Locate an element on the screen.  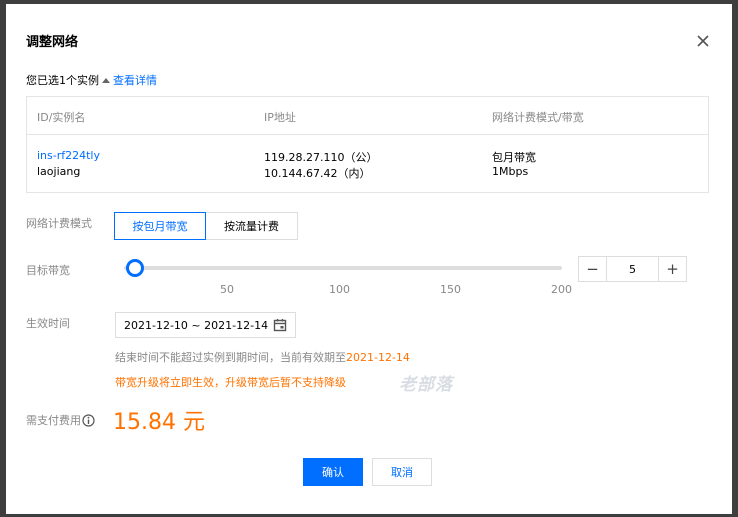
header-ip: IP地址 is located at coordinates (280, 117).